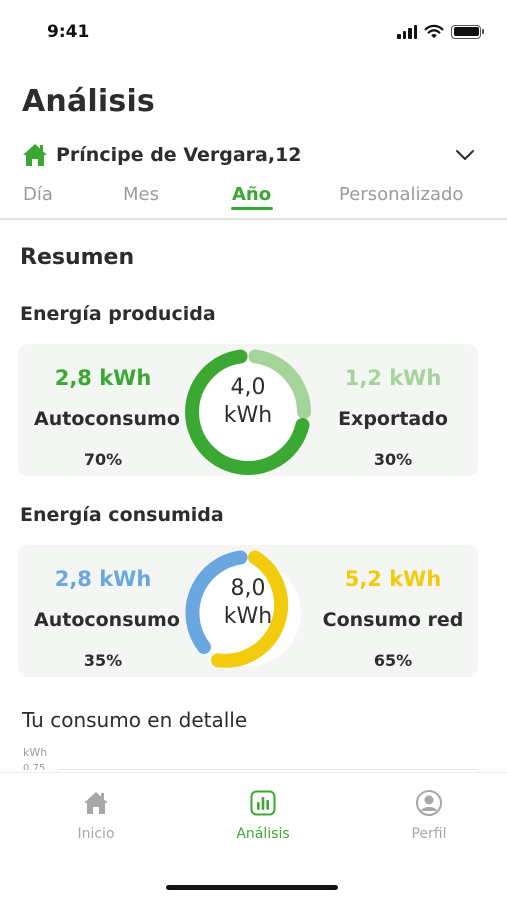 This screenshot has width=507, height=900. What do you see at coordinates (96, 834) in the screenshot?
I see `nav-inicio-label: Inicio` at bounding box center [96, 834].